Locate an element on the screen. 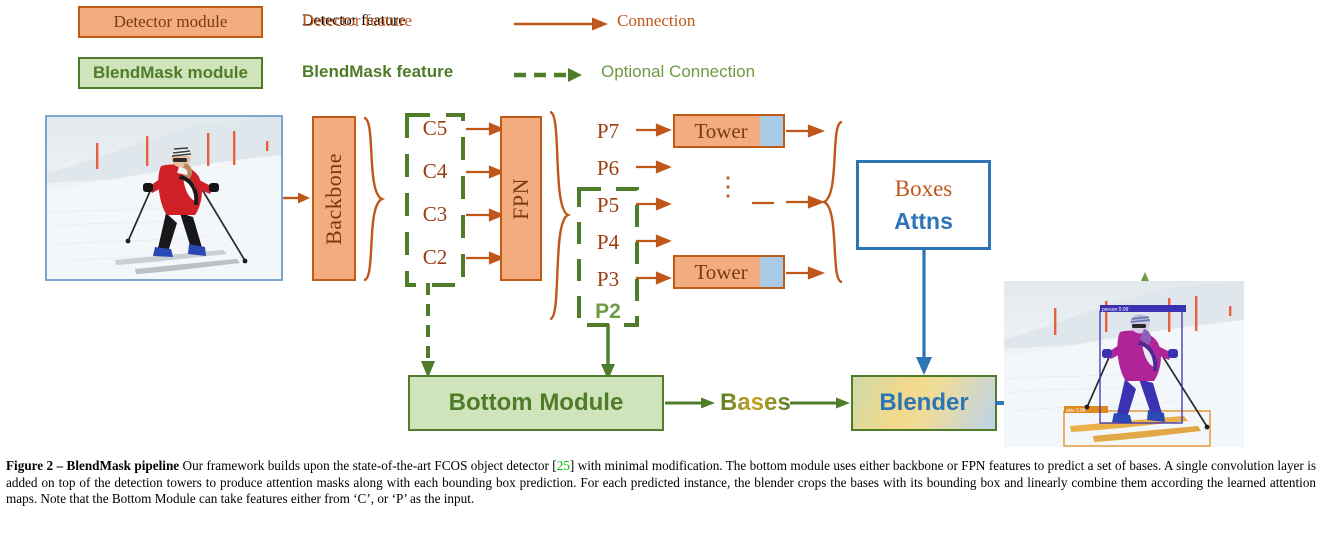  fpn-module: FPN is located at coordinates (521, 198).